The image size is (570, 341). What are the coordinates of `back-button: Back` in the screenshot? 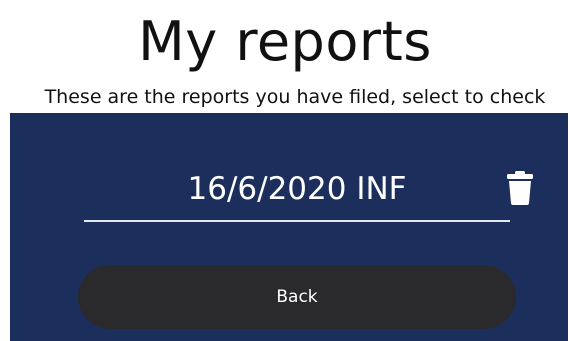 It's located at (297, 297).